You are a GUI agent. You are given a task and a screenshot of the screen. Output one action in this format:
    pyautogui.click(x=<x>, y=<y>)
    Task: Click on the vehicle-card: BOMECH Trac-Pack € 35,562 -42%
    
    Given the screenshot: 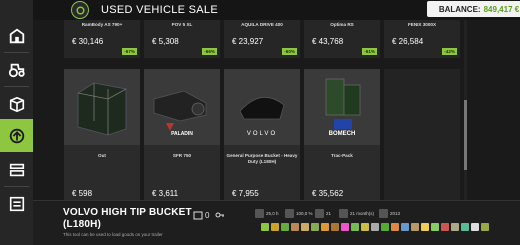 What is the action you would take?
    pyautogui.click(x=342, y=139)
    